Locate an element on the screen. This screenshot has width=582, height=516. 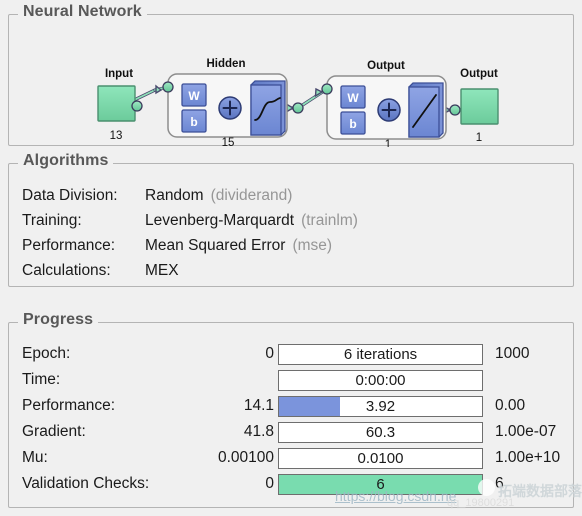
progress-bar-text: 6 is located at coordinates (380, 484).